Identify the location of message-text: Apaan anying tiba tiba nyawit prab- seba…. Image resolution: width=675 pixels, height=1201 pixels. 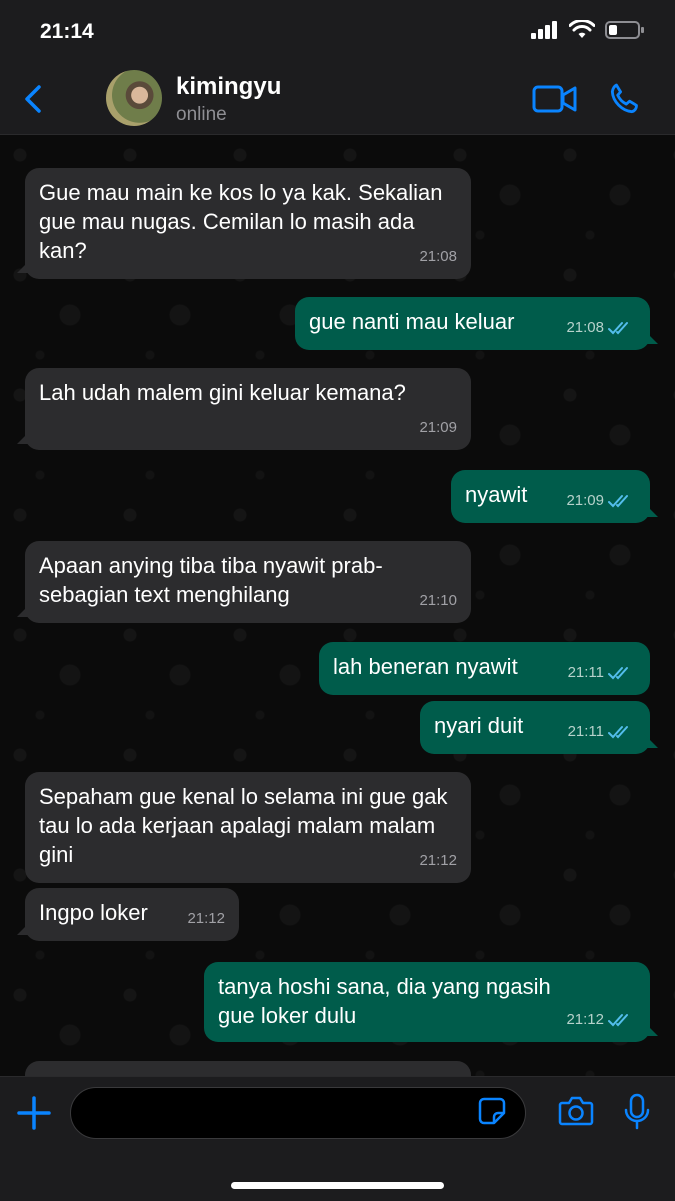
(211, 580).